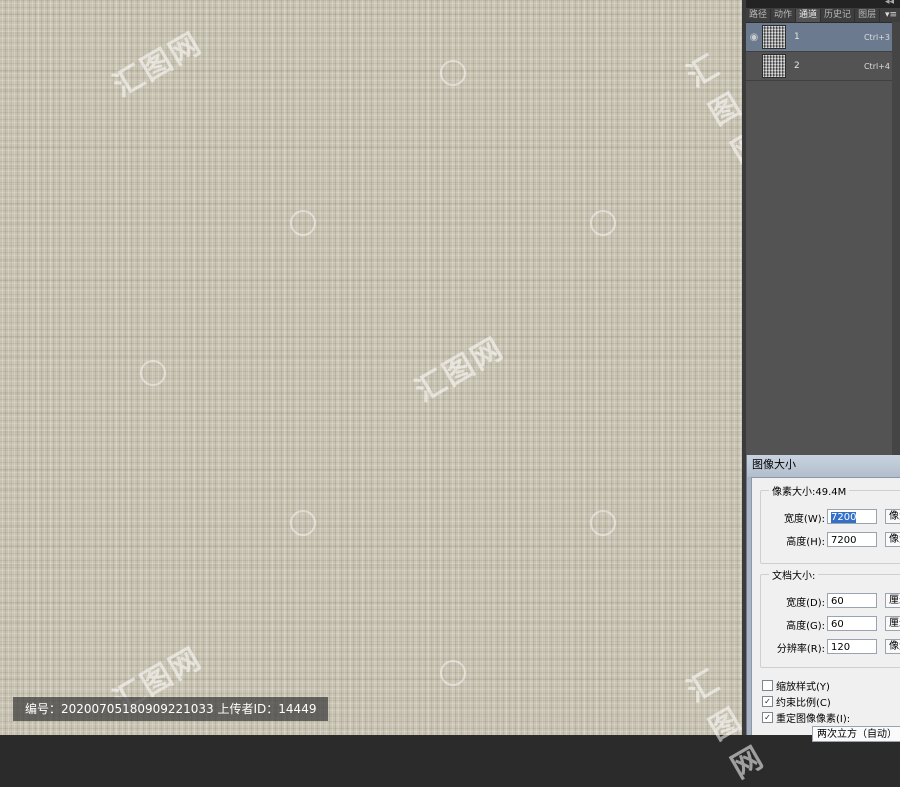  Describe the element at coordinates (823, 4) in the screenshot. I see `panel-dock-header: ◂◂` at that location.